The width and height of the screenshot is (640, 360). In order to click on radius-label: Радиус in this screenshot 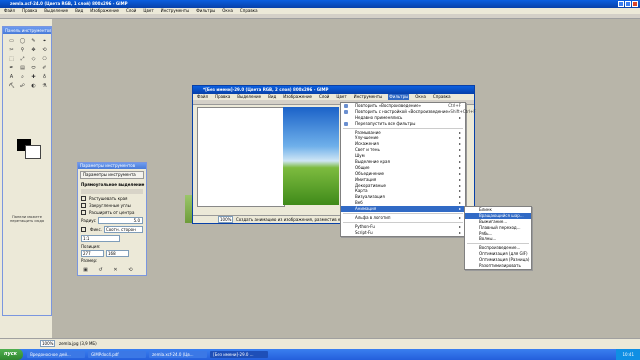, I will do `click(88, 220)`.